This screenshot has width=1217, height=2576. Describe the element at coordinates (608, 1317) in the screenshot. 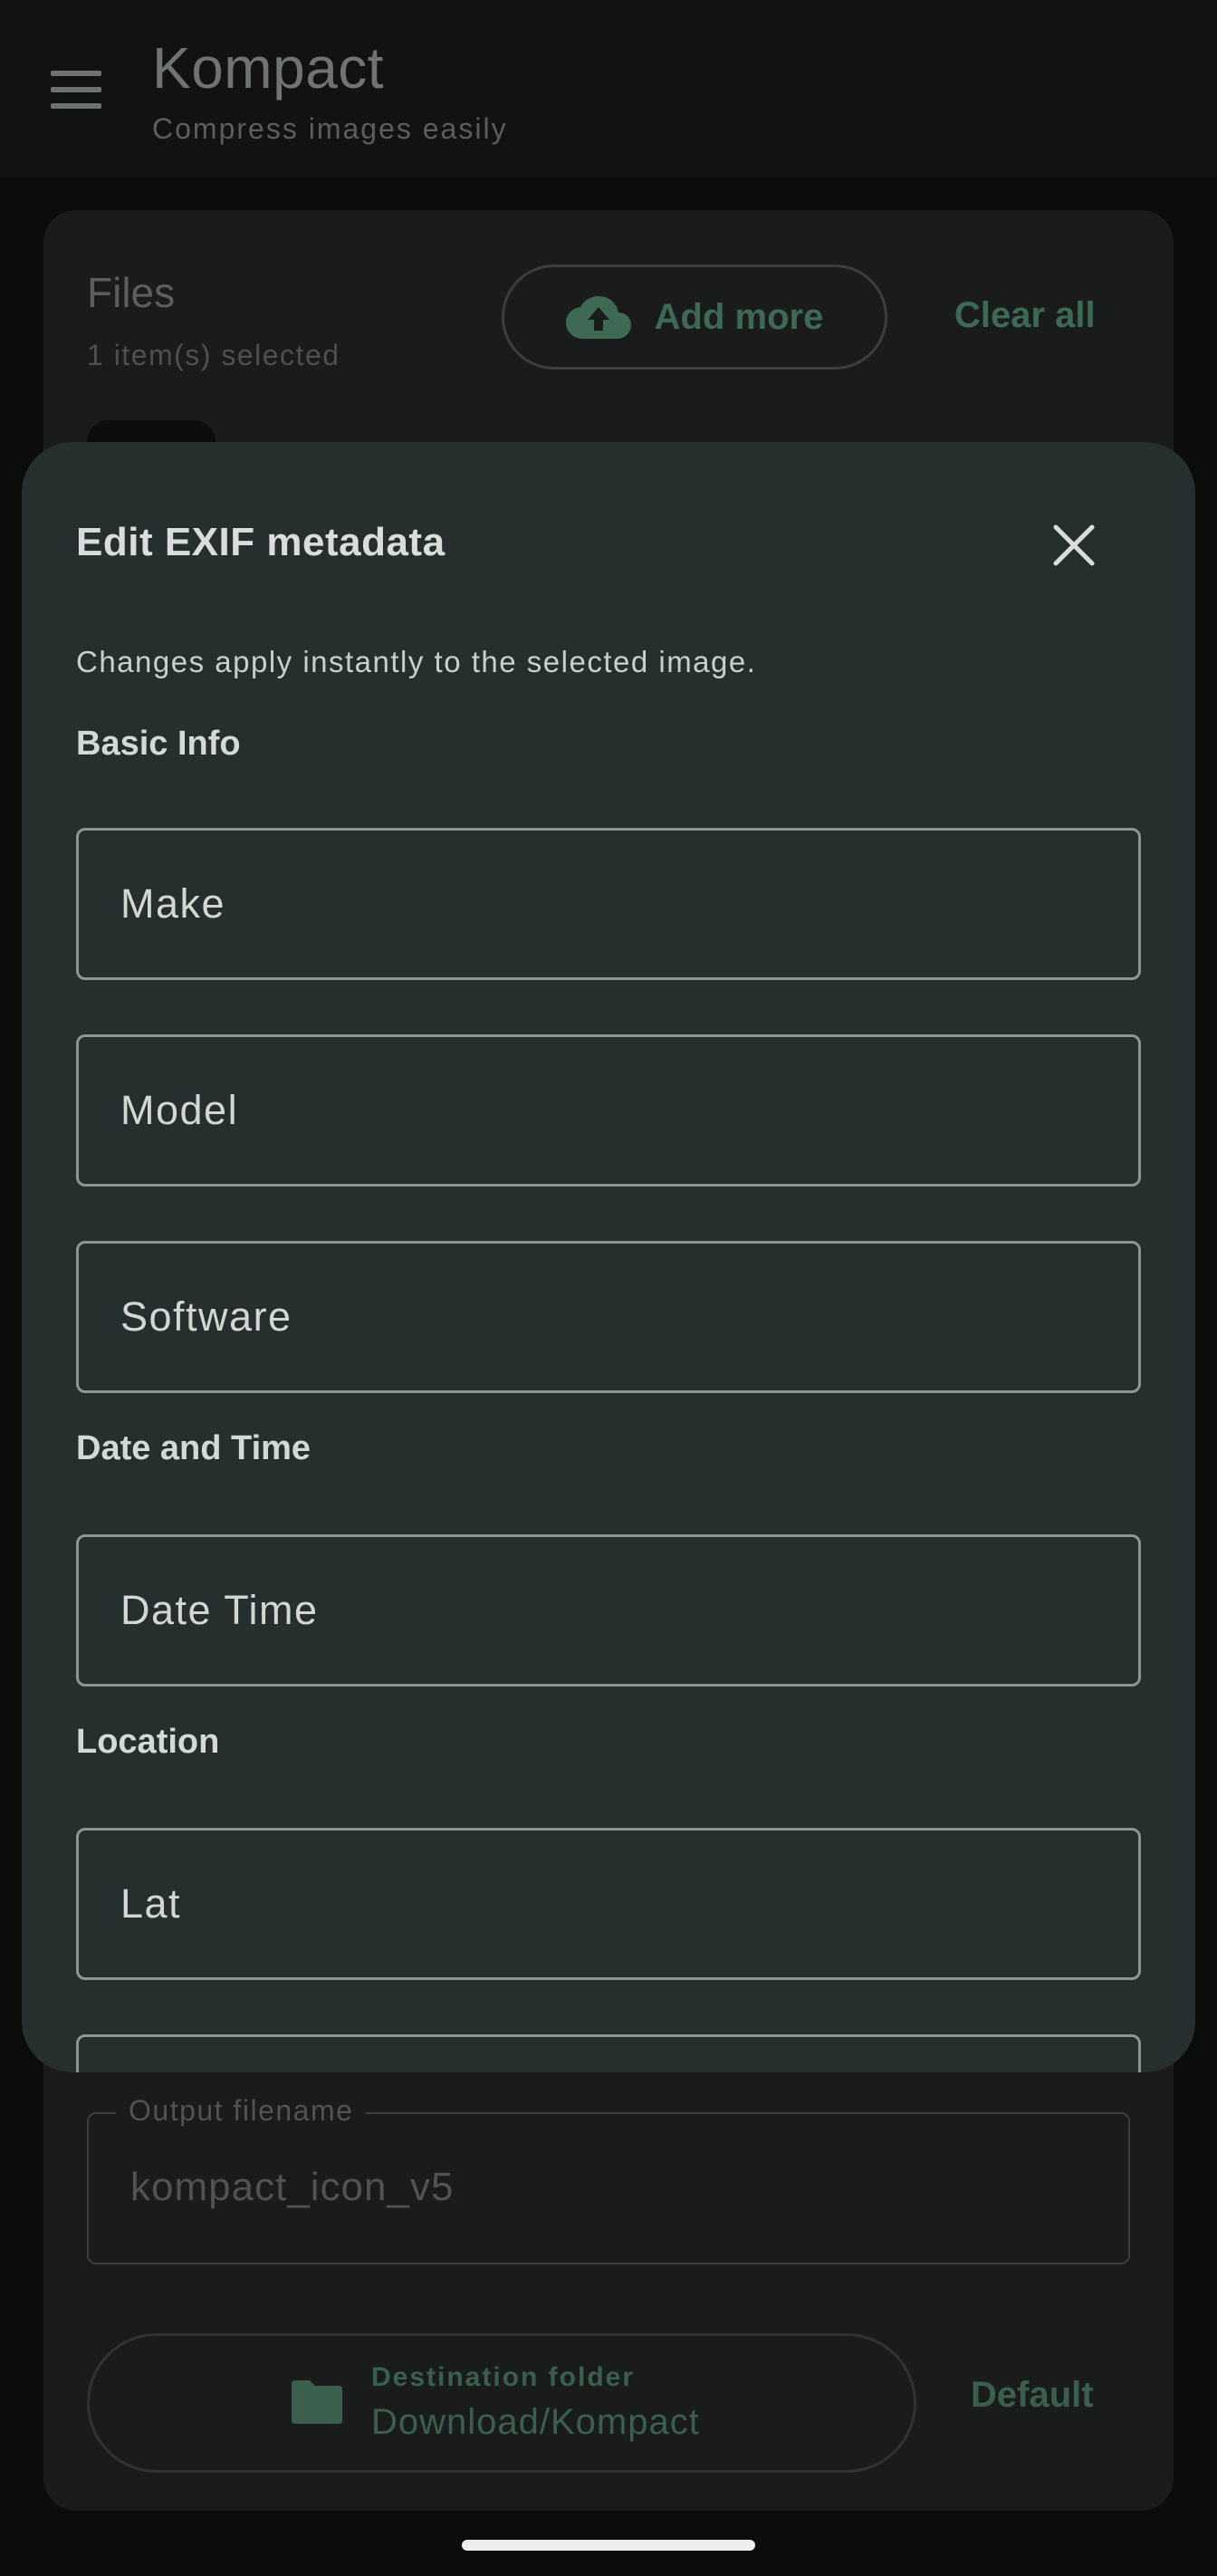

I see `software-field: Software` at that location.